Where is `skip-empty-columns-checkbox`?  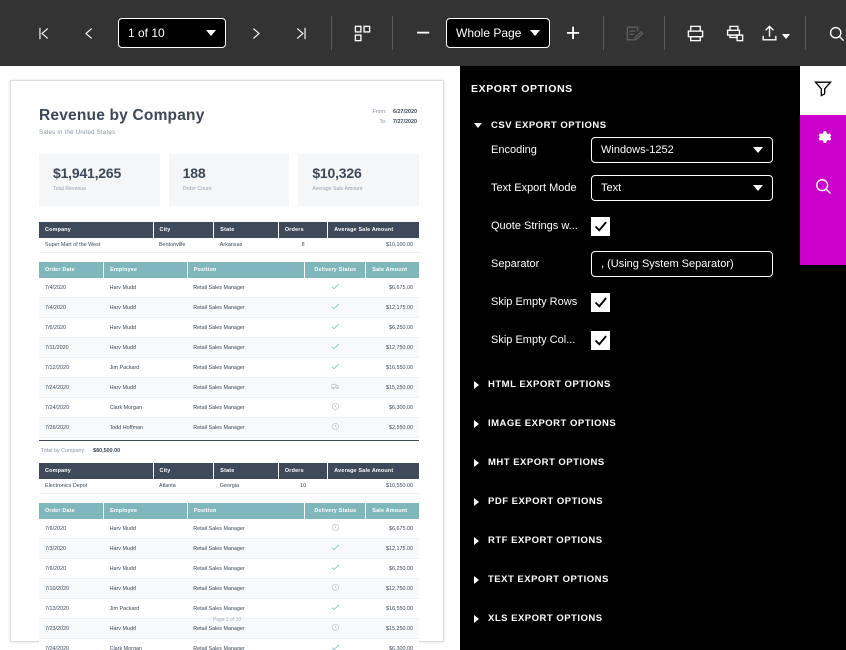 skip-empty-columns-checkbox is located at coordinates (600, 340).